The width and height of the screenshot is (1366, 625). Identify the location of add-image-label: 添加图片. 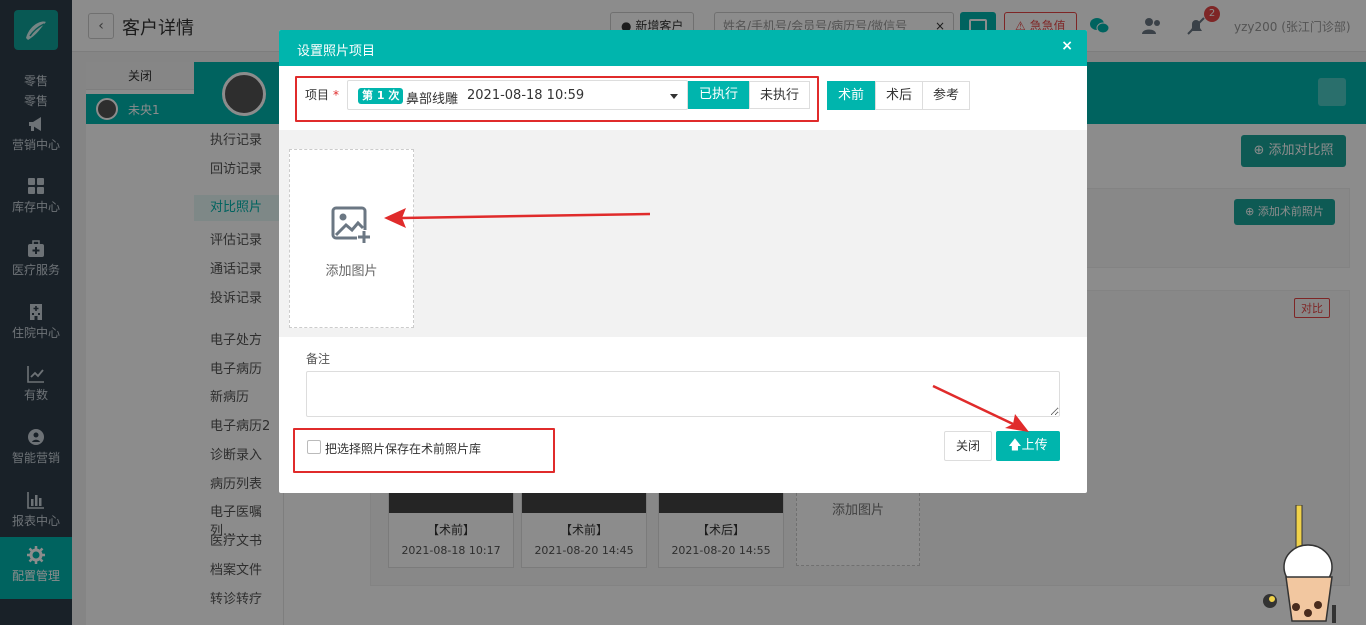
(351, 271).